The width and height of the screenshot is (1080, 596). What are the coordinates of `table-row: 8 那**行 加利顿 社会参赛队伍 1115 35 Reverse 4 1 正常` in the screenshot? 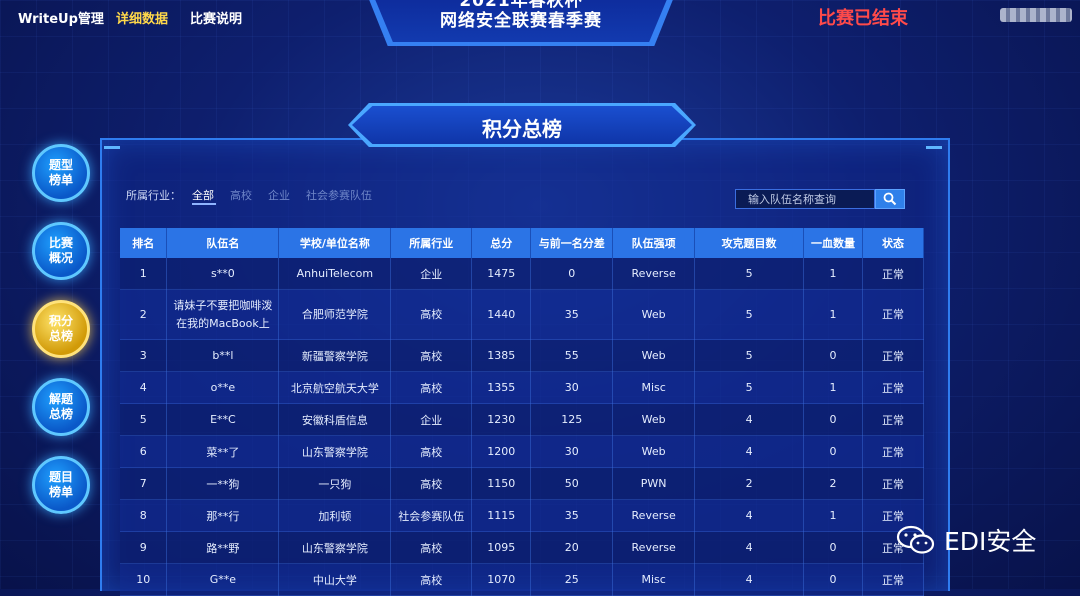 It's located at (522, 515).